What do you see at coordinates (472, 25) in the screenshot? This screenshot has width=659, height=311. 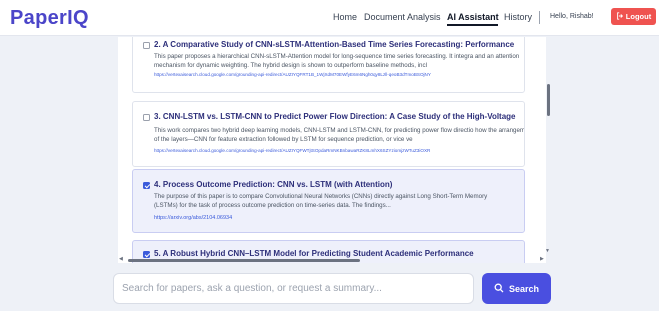 I see `active-tab-underline` at bounding box center [472, 25].